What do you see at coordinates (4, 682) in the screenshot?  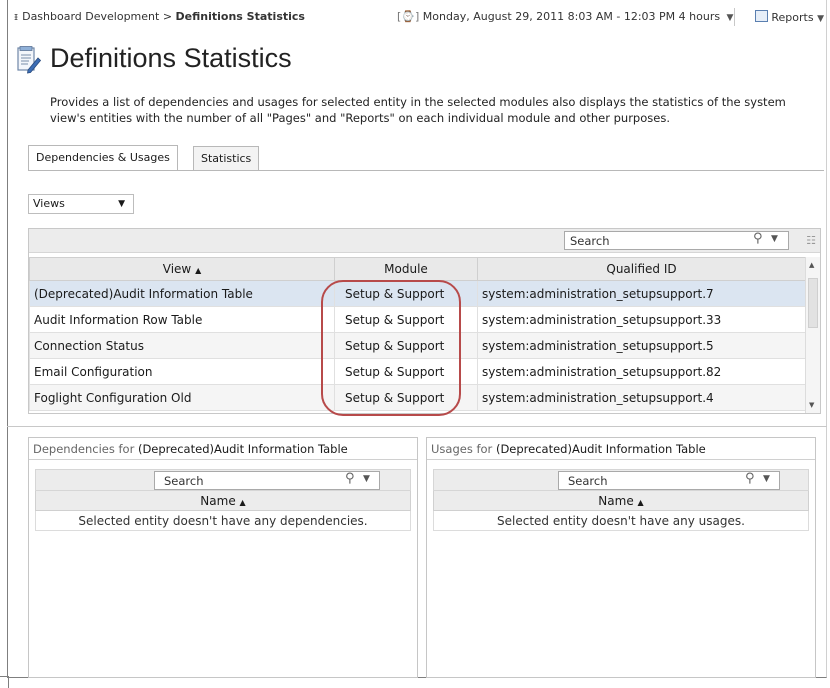 I see `corner-mark` at bounding box center [4, 682].